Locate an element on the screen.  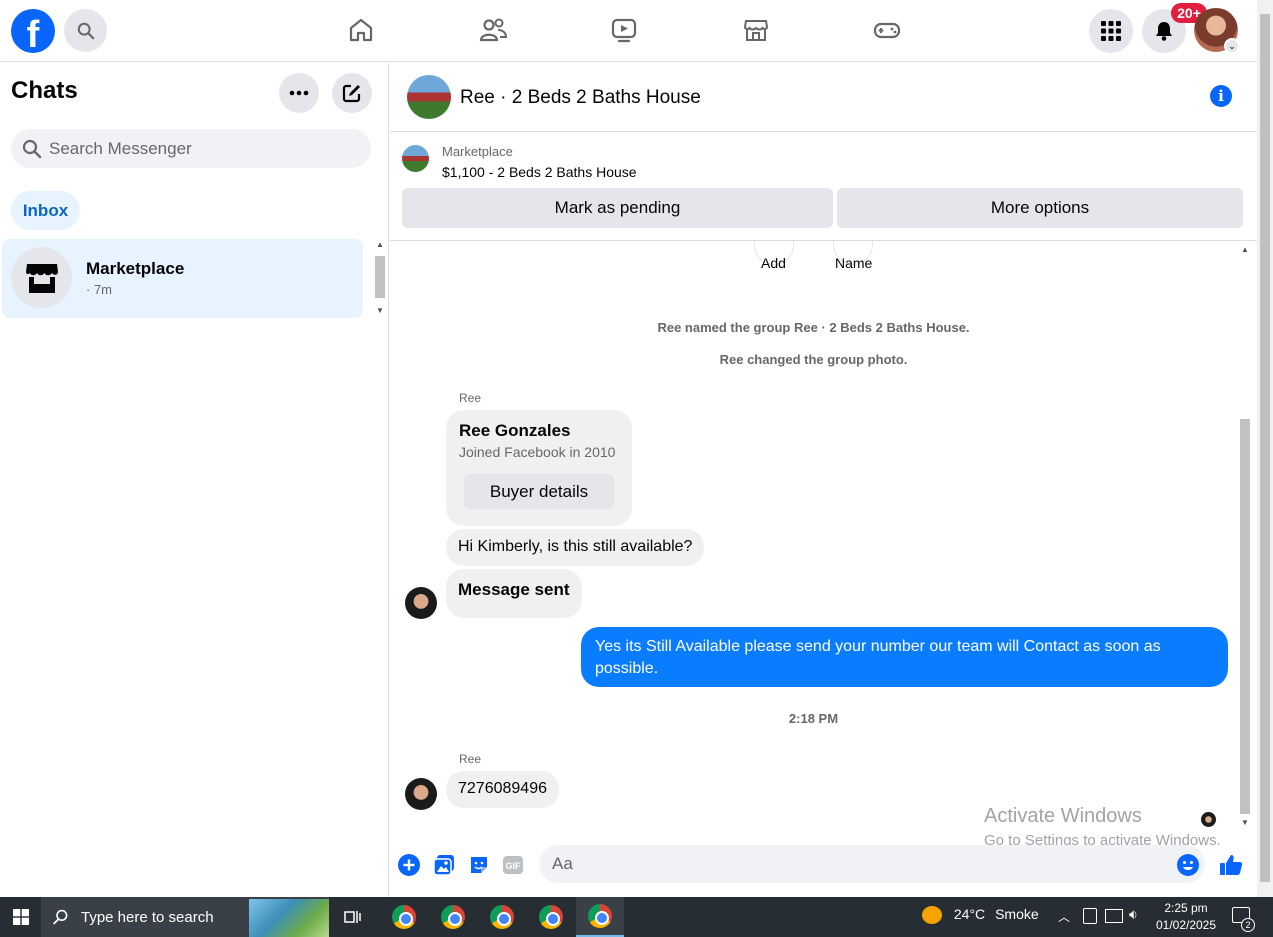
gif-button: GIF is located at coordinates (513, 865).